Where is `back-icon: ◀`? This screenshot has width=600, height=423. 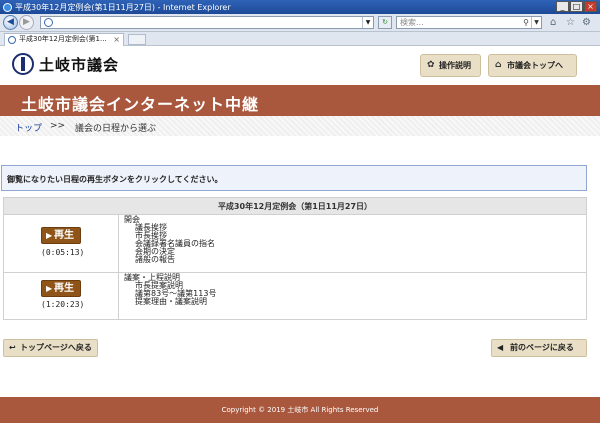 back-icon: ◀ is located at coordinates (10, 22).